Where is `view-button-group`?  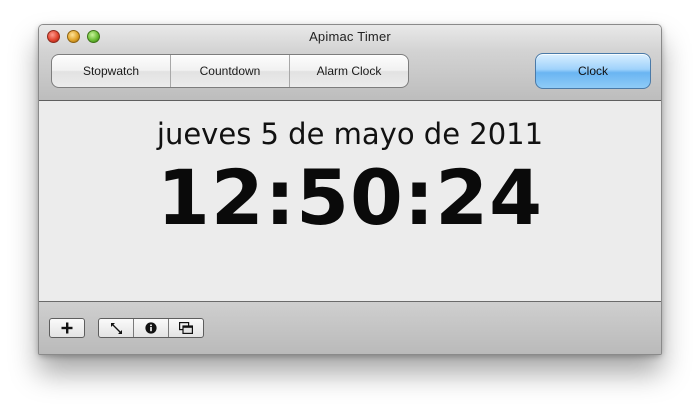
view-button-group is located at coordinates (151, 328).